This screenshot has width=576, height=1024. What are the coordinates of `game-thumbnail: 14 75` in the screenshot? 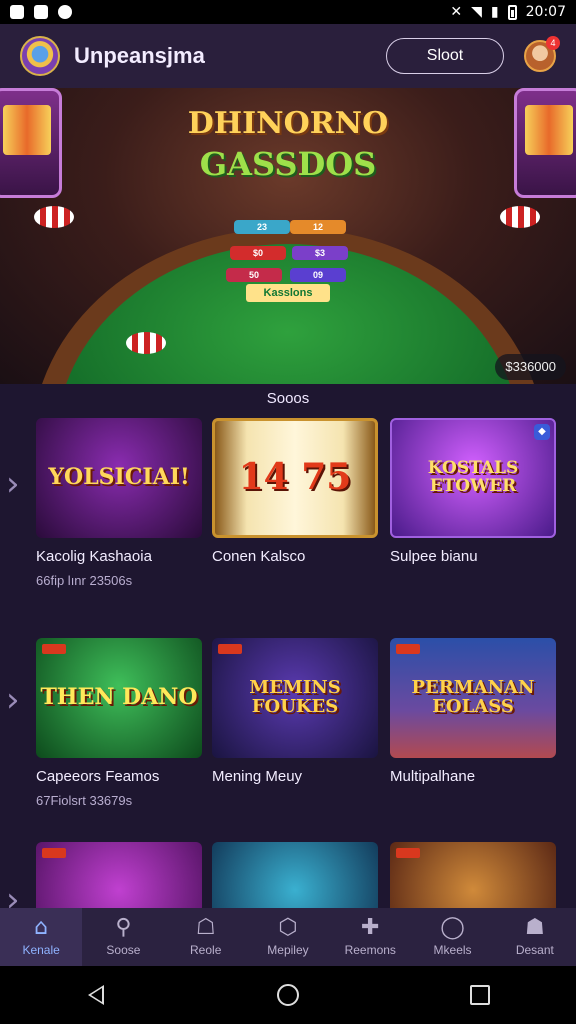 It's located at (295, 478).